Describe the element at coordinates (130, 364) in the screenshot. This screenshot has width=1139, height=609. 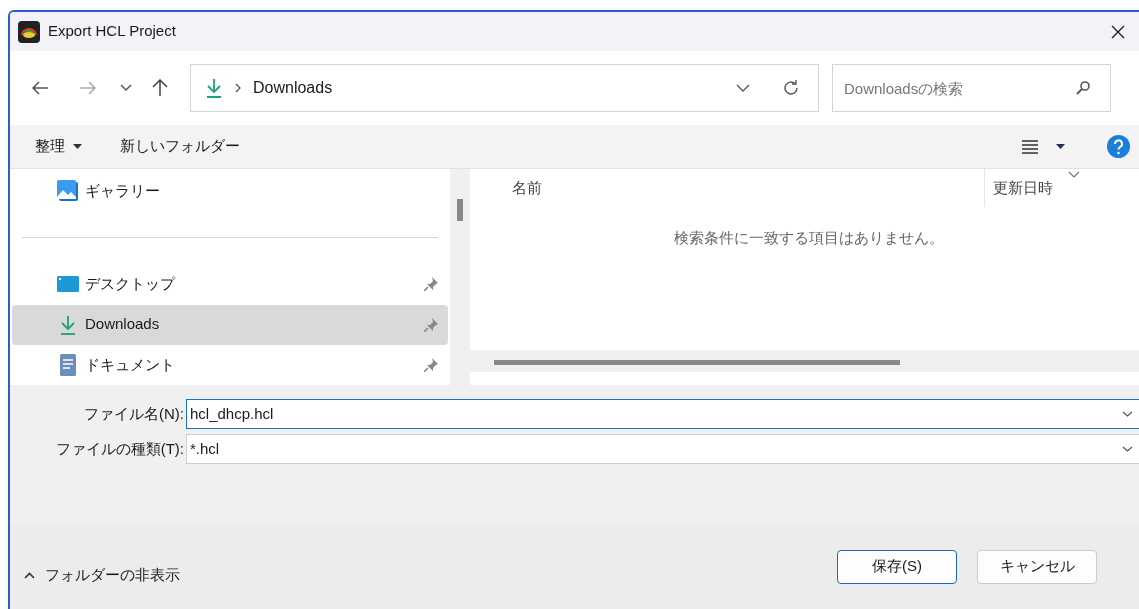
I see `item-label: ドキュメント` at that location.